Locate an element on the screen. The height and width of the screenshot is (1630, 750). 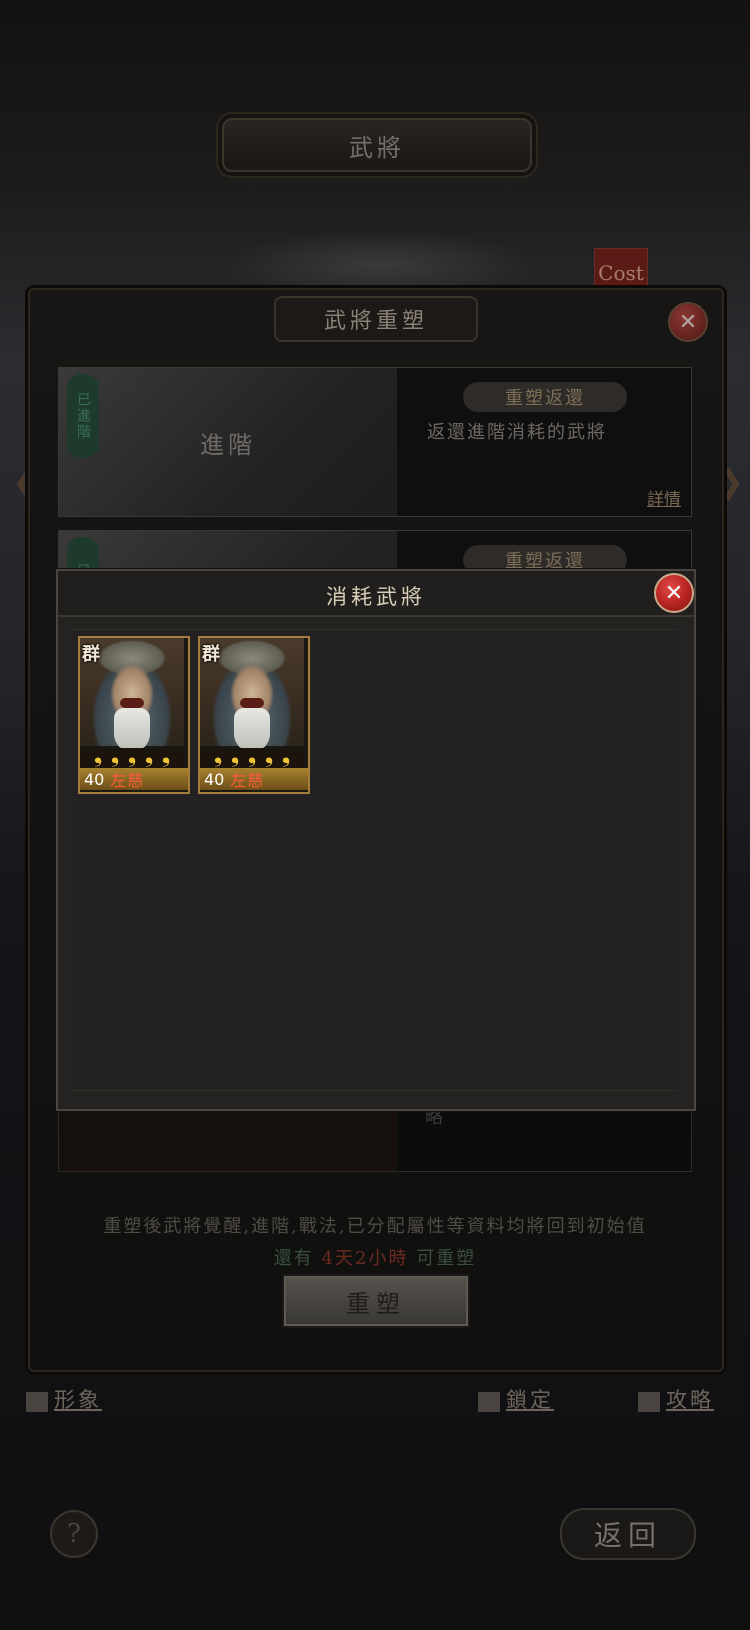
rebuild-notice: 重塑後武將覺醒,進階,戰法,已分配屬性等資料均將回到初始值 is located at coordinates (375, 1226).